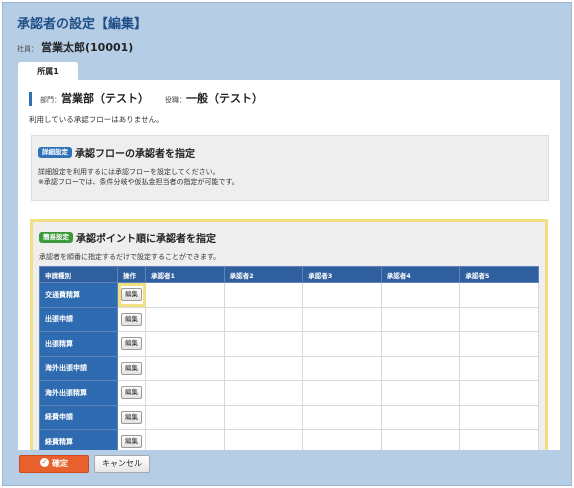 The width and height of the screenshot is (574, 488). I want to click on table-row: 経費精算 編集, so click(289, 439).